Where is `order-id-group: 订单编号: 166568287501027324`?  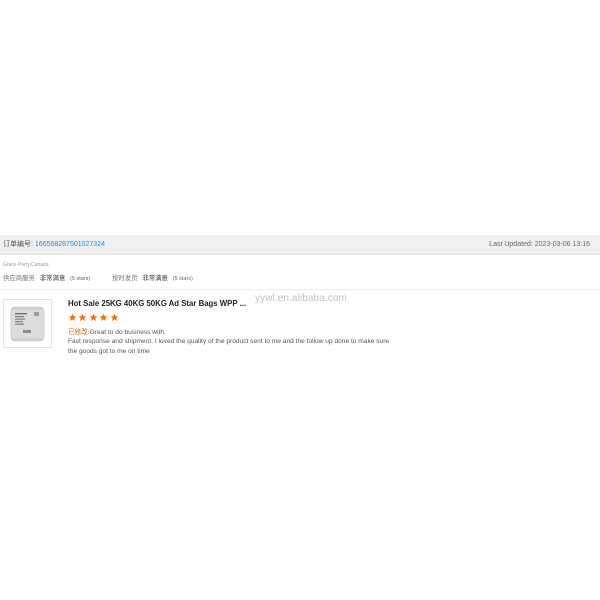 order-id-group: 订单编号: 166568287501027324 is located at coordinates (54, 244).